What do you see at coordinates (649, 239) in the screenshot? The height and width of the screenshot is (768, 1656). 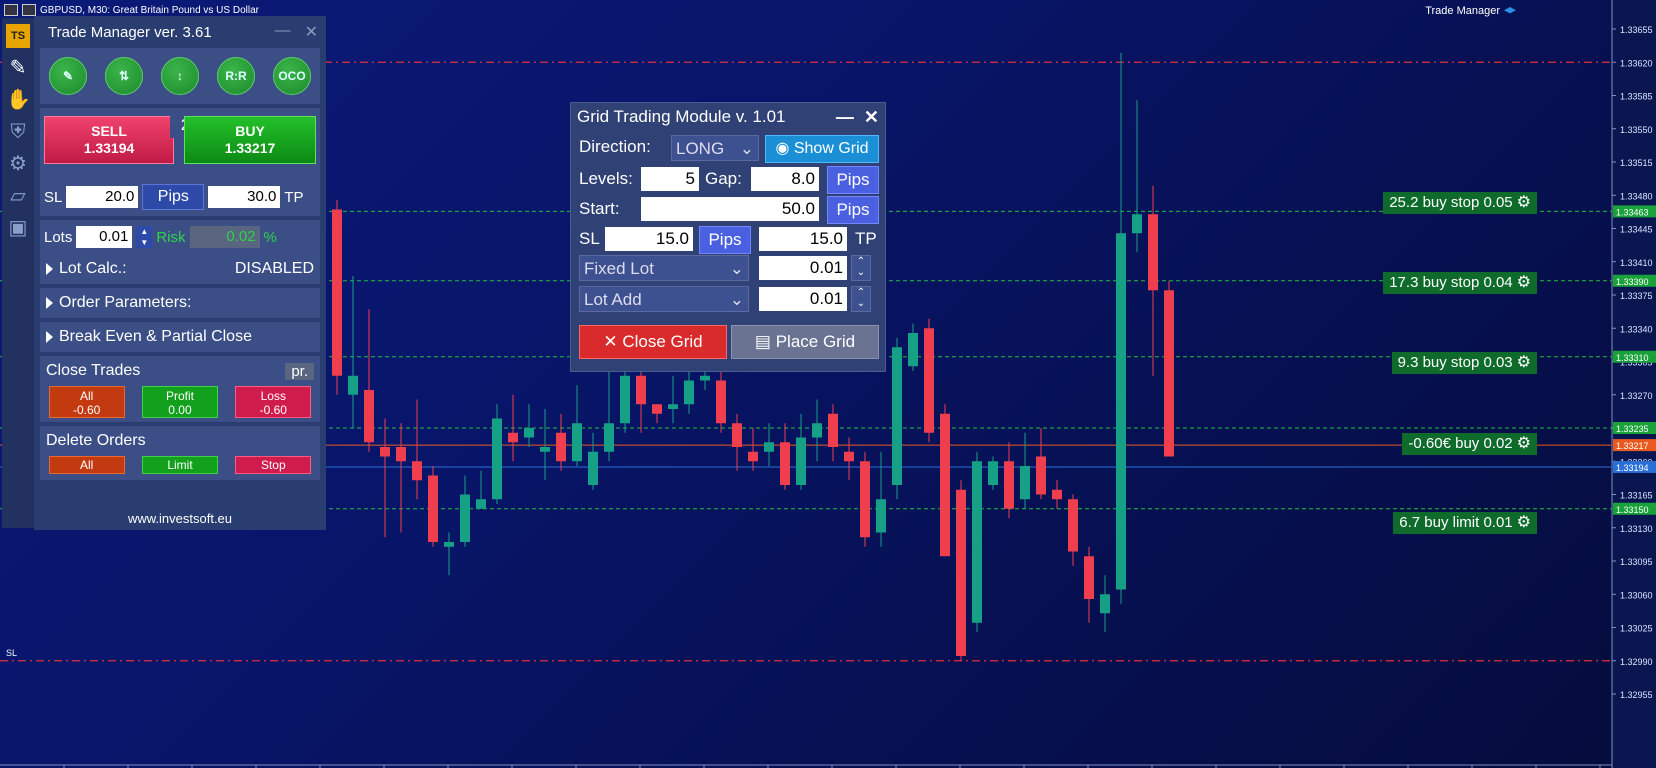 I see `sl-input: 15.0` at bounding box center [649, 239].